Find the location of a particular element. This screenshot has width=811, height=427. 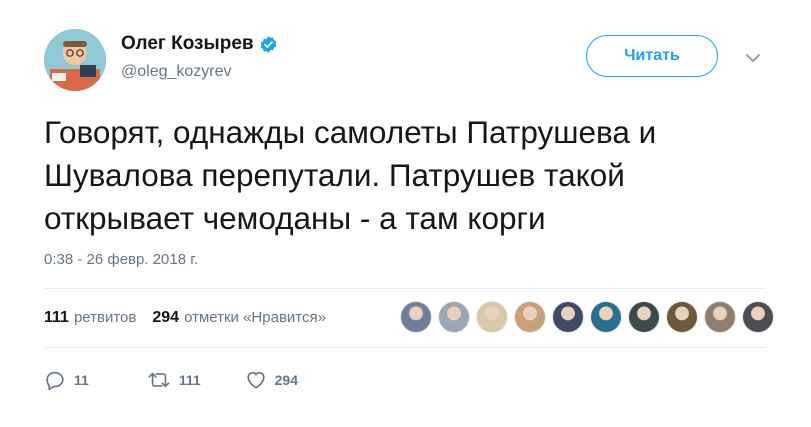

tweet-text-line: Говорят, однажды самолеты Патрушева и is located at coordinates (350, 132).